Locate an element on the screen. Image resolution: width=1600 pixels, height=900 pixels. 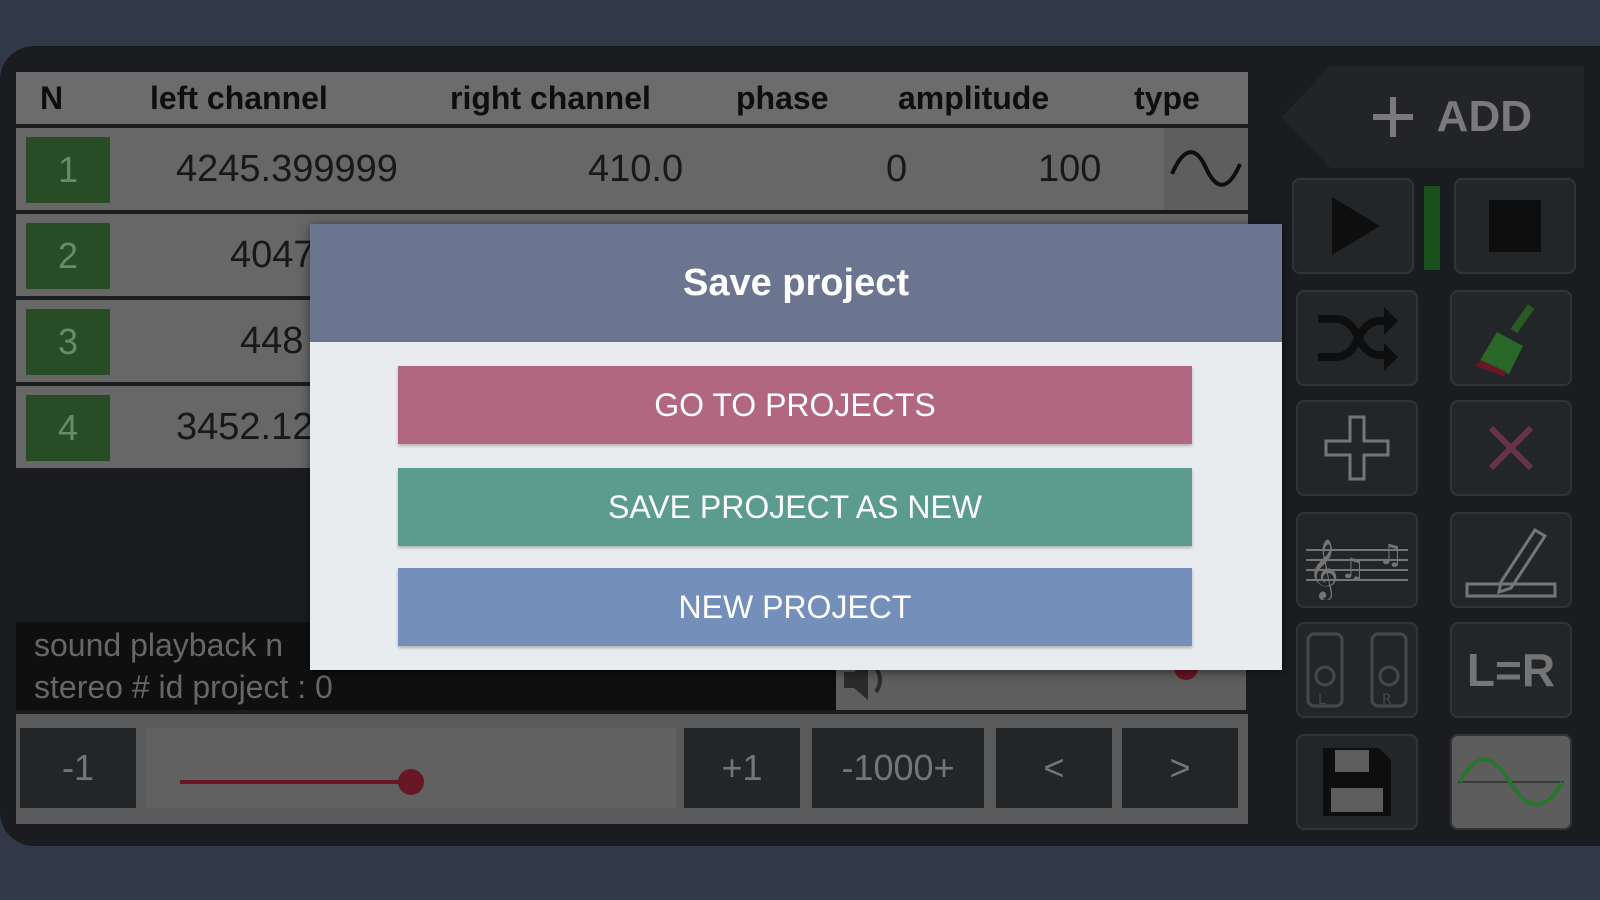
save-project-as-new-button: SAVE PROJECT AS NEW is located at coordinates (795, 507).